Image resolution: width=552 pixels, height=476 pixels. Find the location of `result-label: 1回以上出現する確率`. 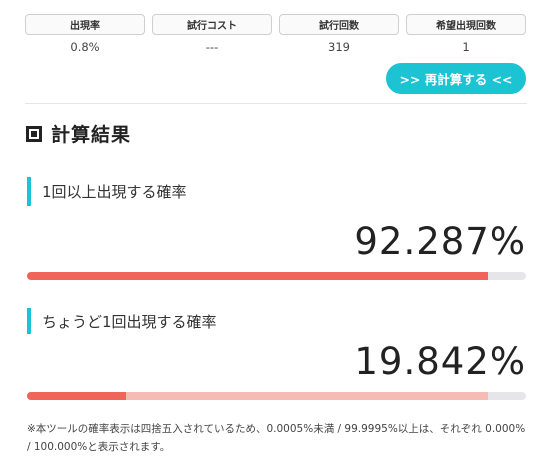

result-label: 1回以上出現する確率 is located at coordinates (276, 191).